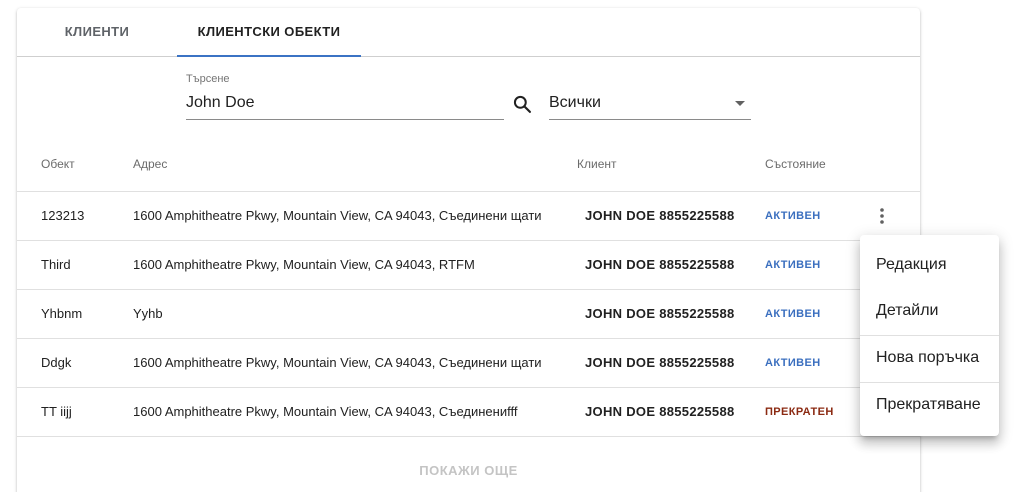 This screenshot has width=1030, height=492. What do you see at coordinates (740, 103) in the screenshot?
I see `chevron-down-icon` at bounding box center [740, 103].